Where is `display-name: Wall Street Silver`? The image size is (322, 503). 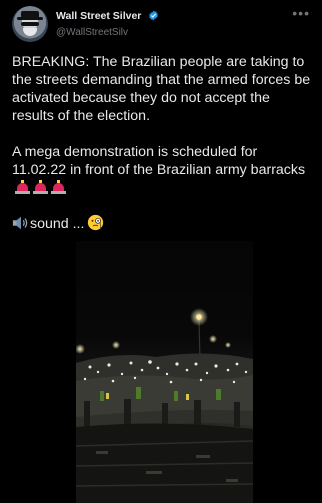
display-name: Wall Street Silver is located at coordinates (98, 16).